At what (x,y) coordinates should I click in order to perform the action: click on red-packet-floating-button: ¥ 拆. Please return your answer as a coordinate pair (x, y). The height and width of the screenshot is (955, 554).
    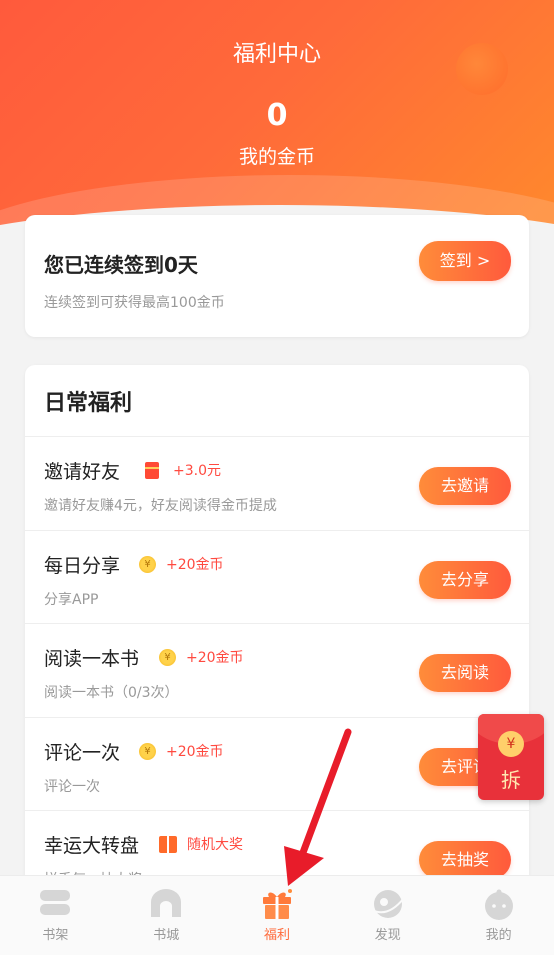
    Looking at the image, I should click on (511, 757).